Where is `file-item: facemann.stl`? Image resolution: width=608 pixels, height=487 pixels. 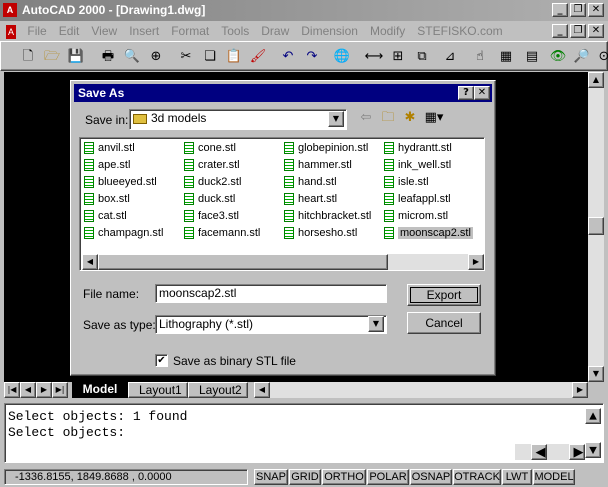 file-item: facemann.stl is located at coordinates (232, 233).